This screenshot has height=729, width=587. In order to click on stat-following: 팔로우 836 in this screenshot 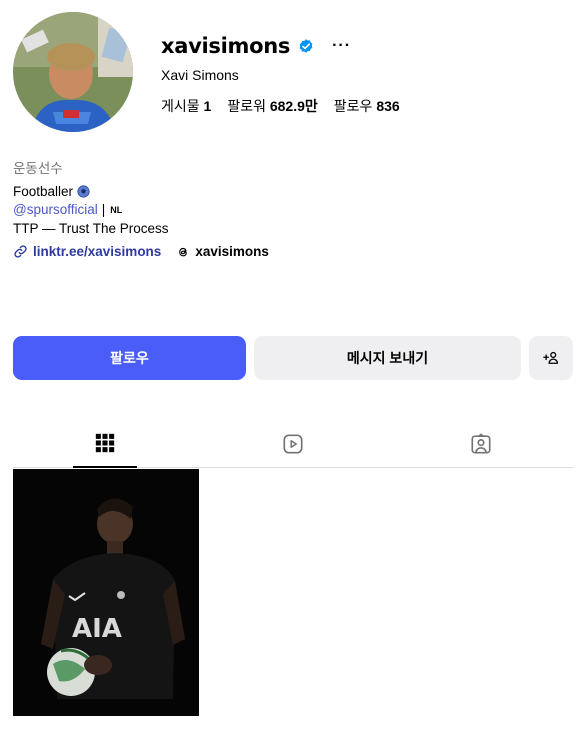, I will do `click(367, 106)`.